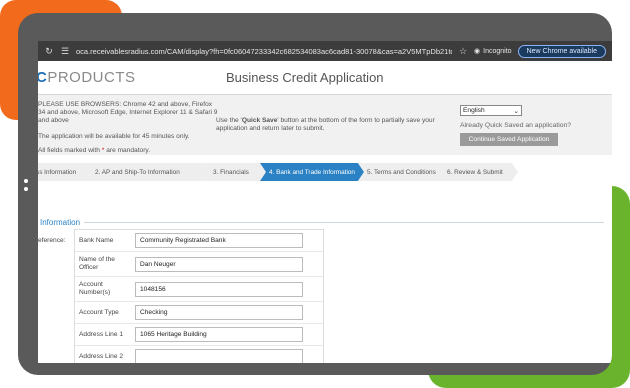 Image resolution: width=630 pixels, height=388 pixels. Describe the element at coordinates (96, 240) in the screenshot. I see `field-label: Bank Name` at that location.